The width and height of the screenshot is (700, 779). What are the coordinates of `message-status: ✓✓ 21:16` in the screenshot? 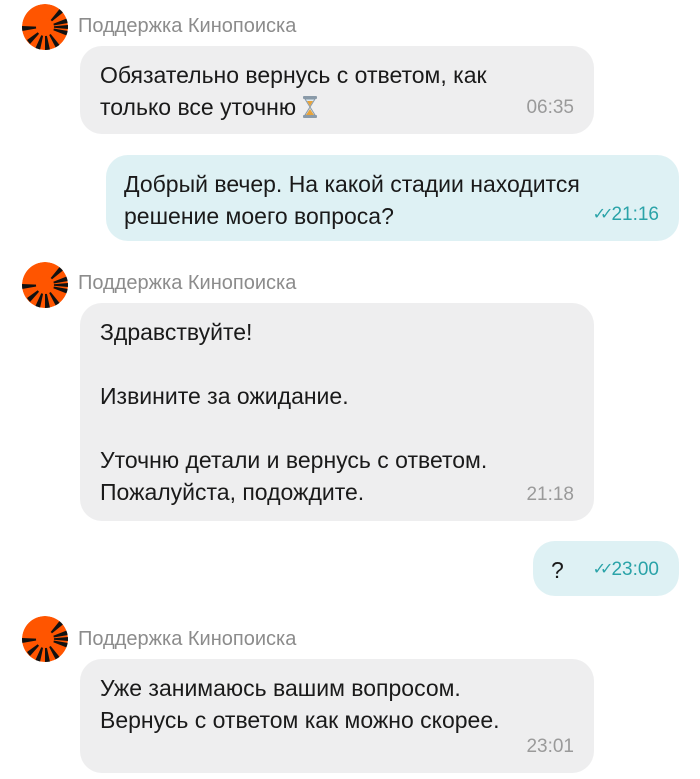 It's located at (626, 215).